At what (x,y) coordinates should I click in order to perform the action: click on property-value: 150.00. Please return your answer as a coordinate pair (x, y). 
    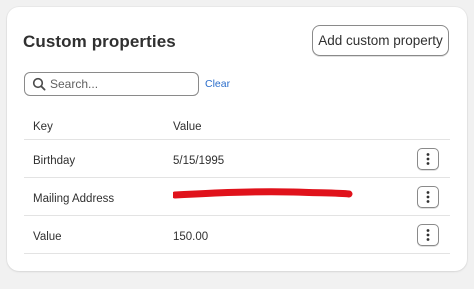
    Looking at the image, I should click on (191, 237).